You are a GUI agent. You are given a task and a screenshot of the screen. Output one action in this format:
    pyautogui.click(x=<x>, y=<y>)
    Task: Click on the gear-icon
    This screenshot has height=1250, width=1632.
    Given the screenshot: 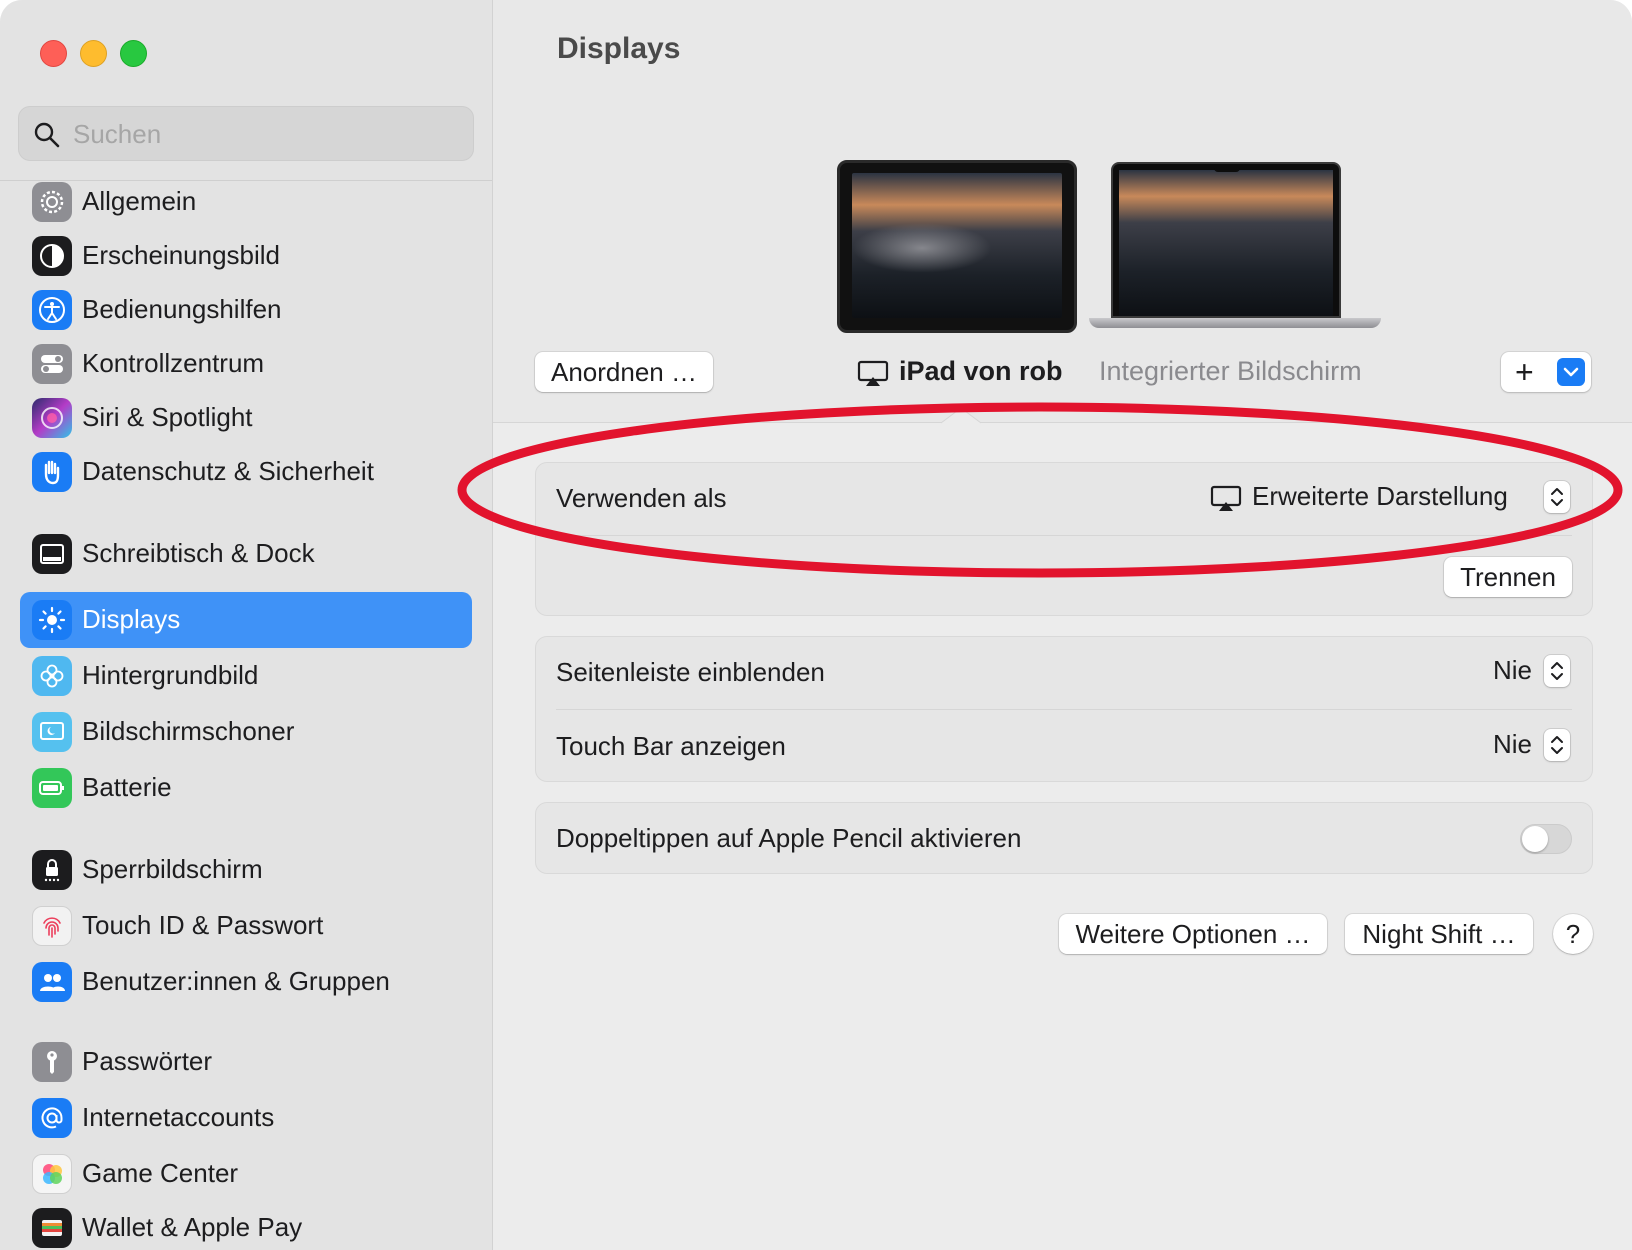 What is the action you would take?
    pyautogui.click(x=52, y=202)
    